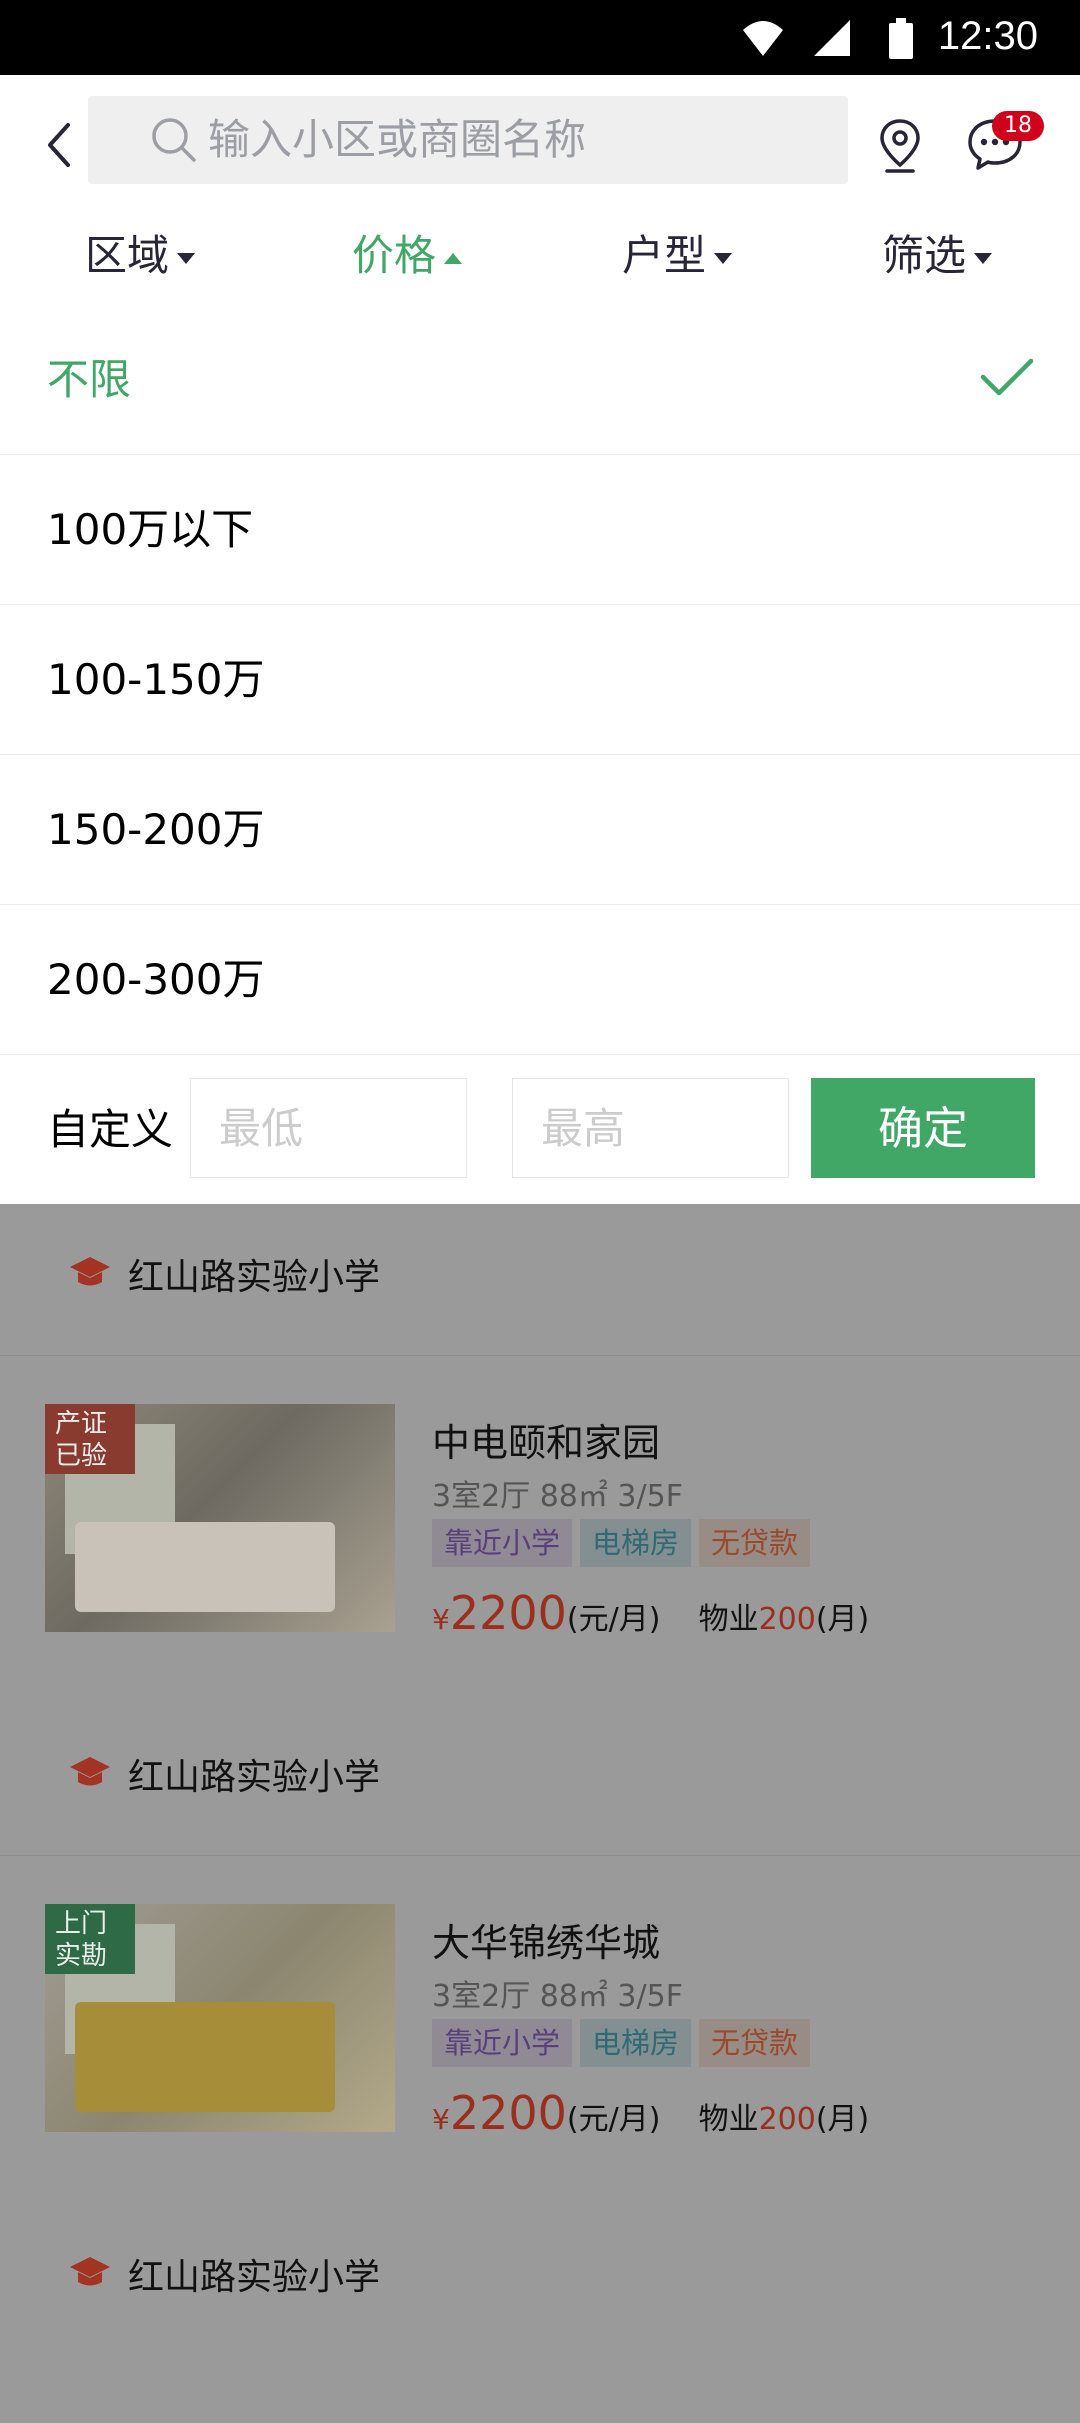 The width and height of the screenshot is (1080, 2423). What do you see at coordinates (540, 830) in the screenshot?
I see `price-option-150-200: 150-200万` at bounding box center [540, 830].